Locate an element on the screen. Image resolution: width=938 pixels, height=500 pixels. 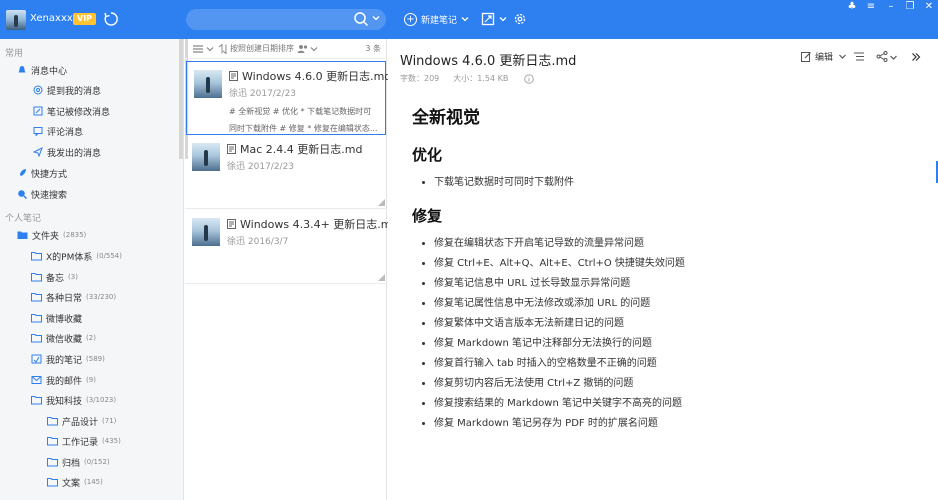
list-item: 修复 Ctrl+E、Alt+Q、Alt+E、Ctrl+O 快捷键失效问题 is located at coordinates (673, 264).